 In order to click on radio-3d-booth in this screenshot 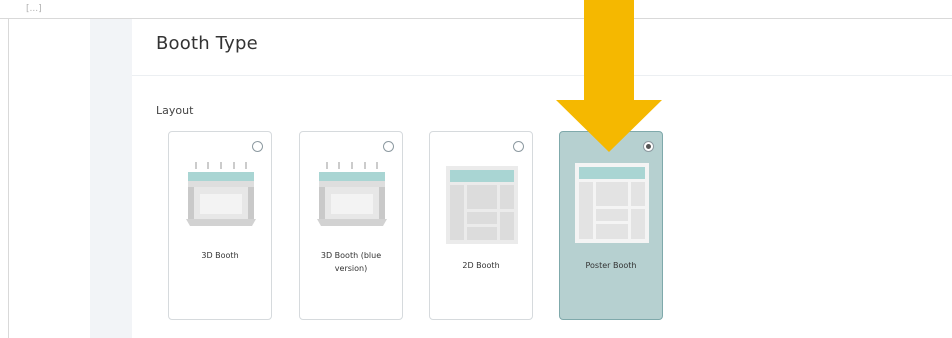, I will do `click(257, 146)`.